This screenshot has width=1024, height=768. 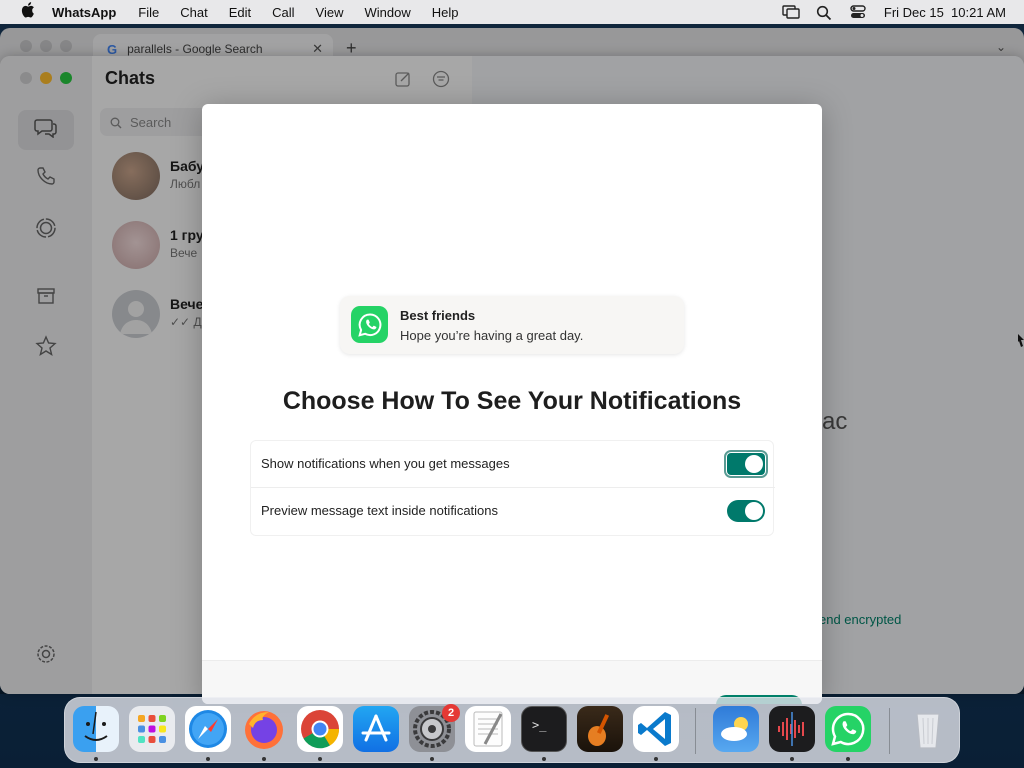 What do you see at coordinates (451, 713) in the screenshot?
I see `notification-badge: 2` at bounding box center [451, 713].